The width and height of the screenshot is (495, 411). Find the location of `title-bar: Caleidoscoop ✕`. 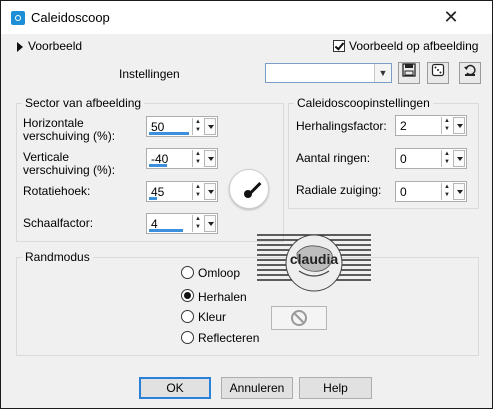

title-bar: Caleidoscoop ✕ is located at coordinates (246, 17).